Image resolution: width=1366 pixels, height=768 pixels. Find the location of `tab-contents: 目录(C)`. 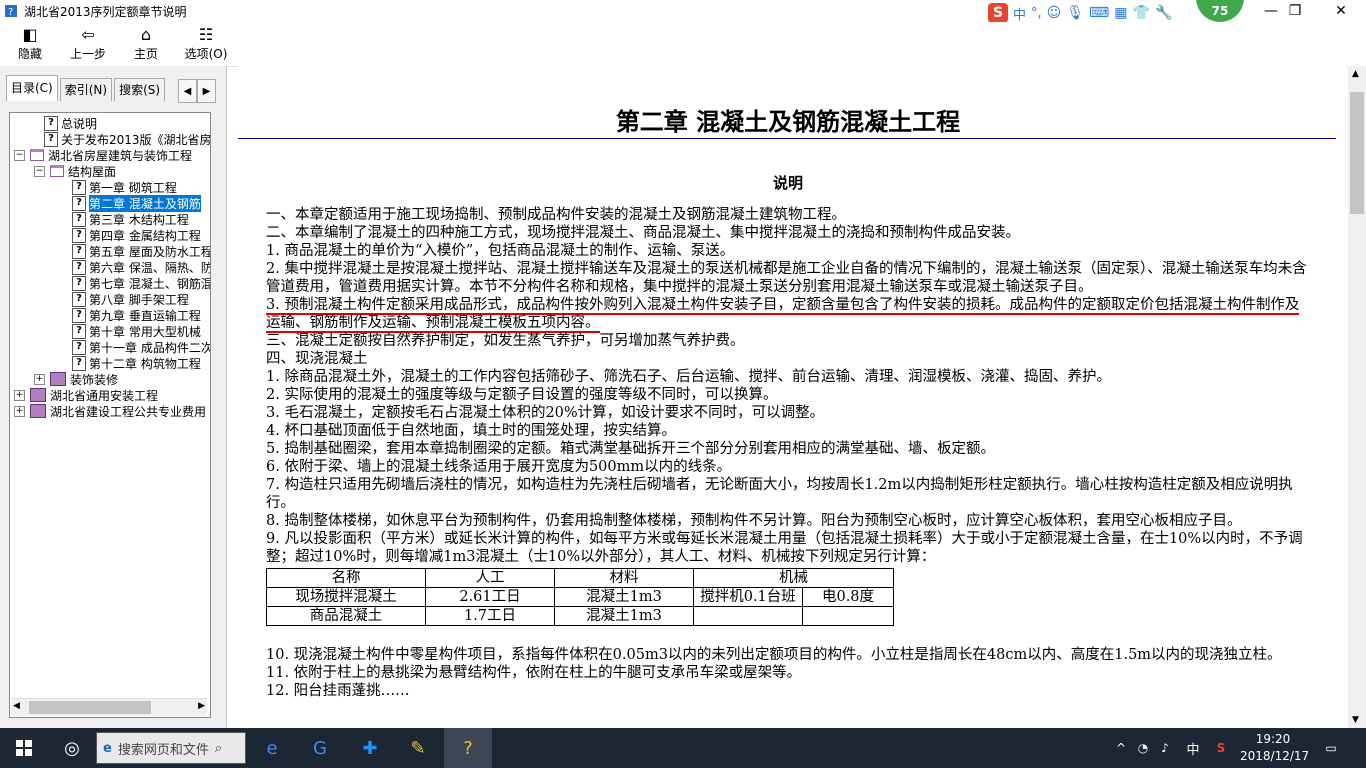

tab-contents: 目录(C) is located at coordinates (32, 88).